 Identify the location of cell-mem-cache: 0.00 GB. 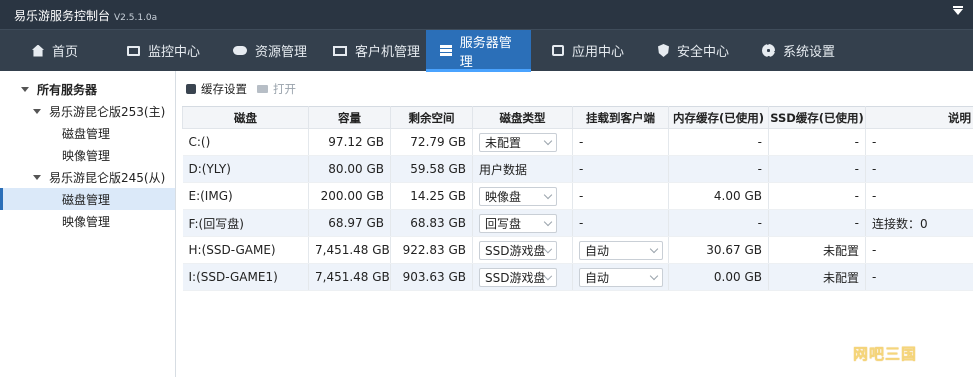
(718, 277).